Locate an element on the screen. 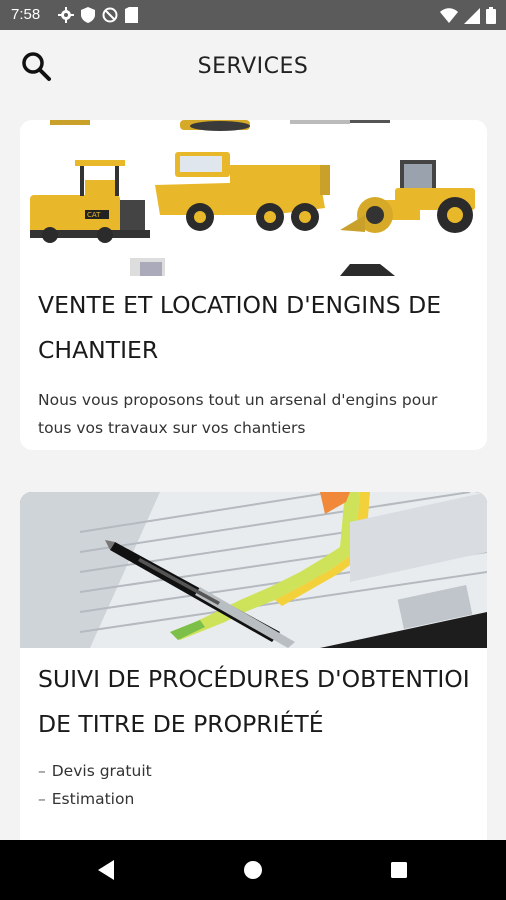 This screenshot has height=900, width=506. status-time: 7:58 is located at coordinates (26, 14).